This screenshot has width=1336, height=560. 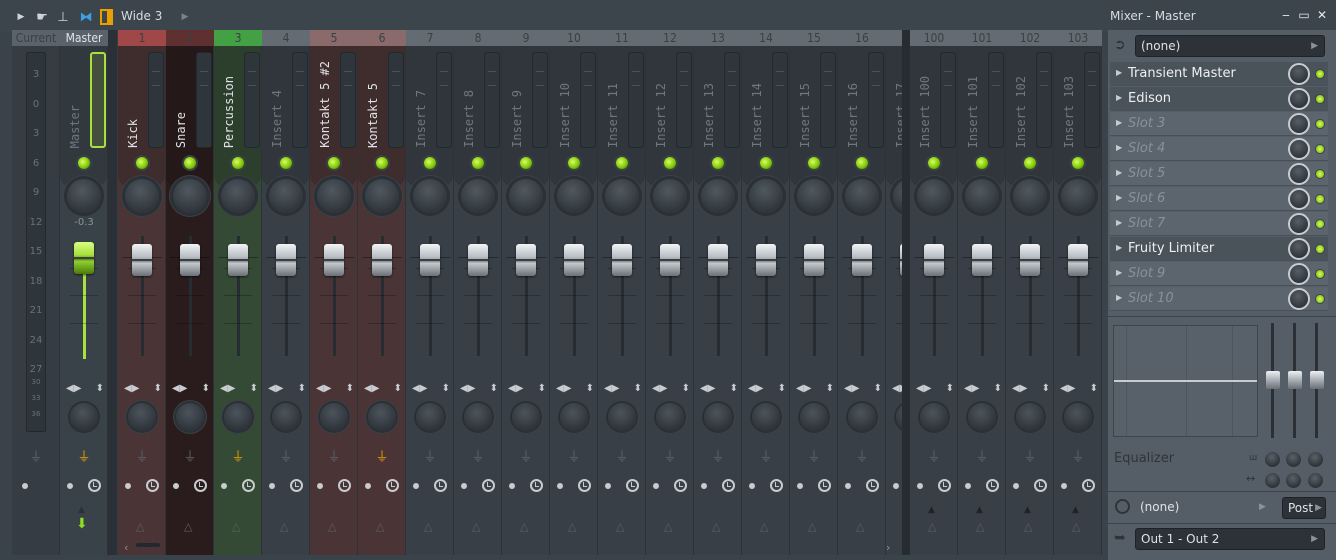 What do you see at coordinates (84, 417) in the screenshot?
I see `master-stereo-knob` at bounding box center [84, 417].